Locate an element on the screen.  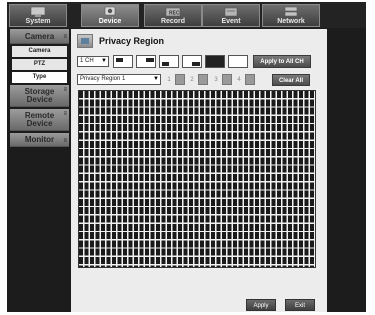
region-1-swatch is located at coordinates (180, 79).